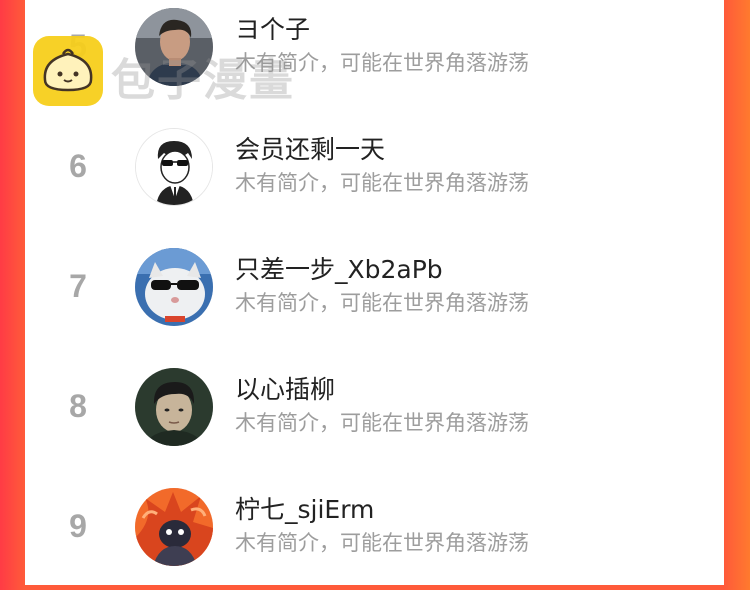  I want to click on bun-logo-icon, so click(68, 71).